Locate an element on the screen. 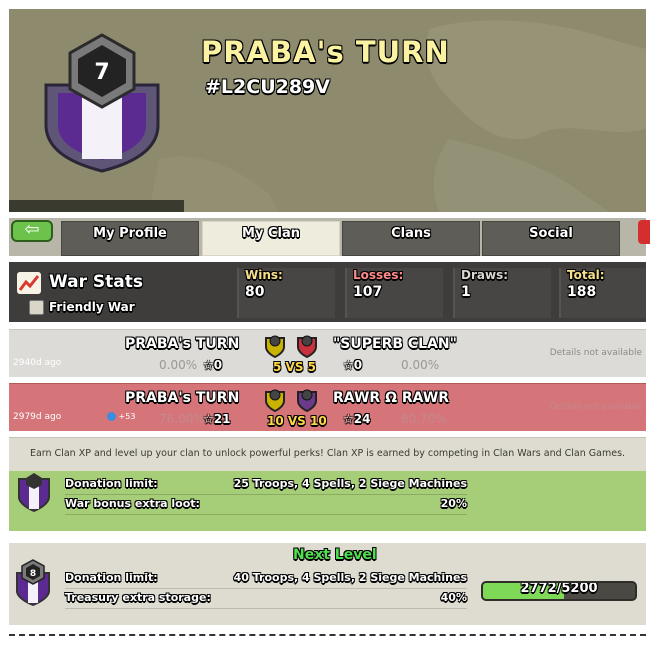 This screenshot has height=656, width=656. clan-xp-progress-text: 2772/5200 is located at coordinates (559, 588).